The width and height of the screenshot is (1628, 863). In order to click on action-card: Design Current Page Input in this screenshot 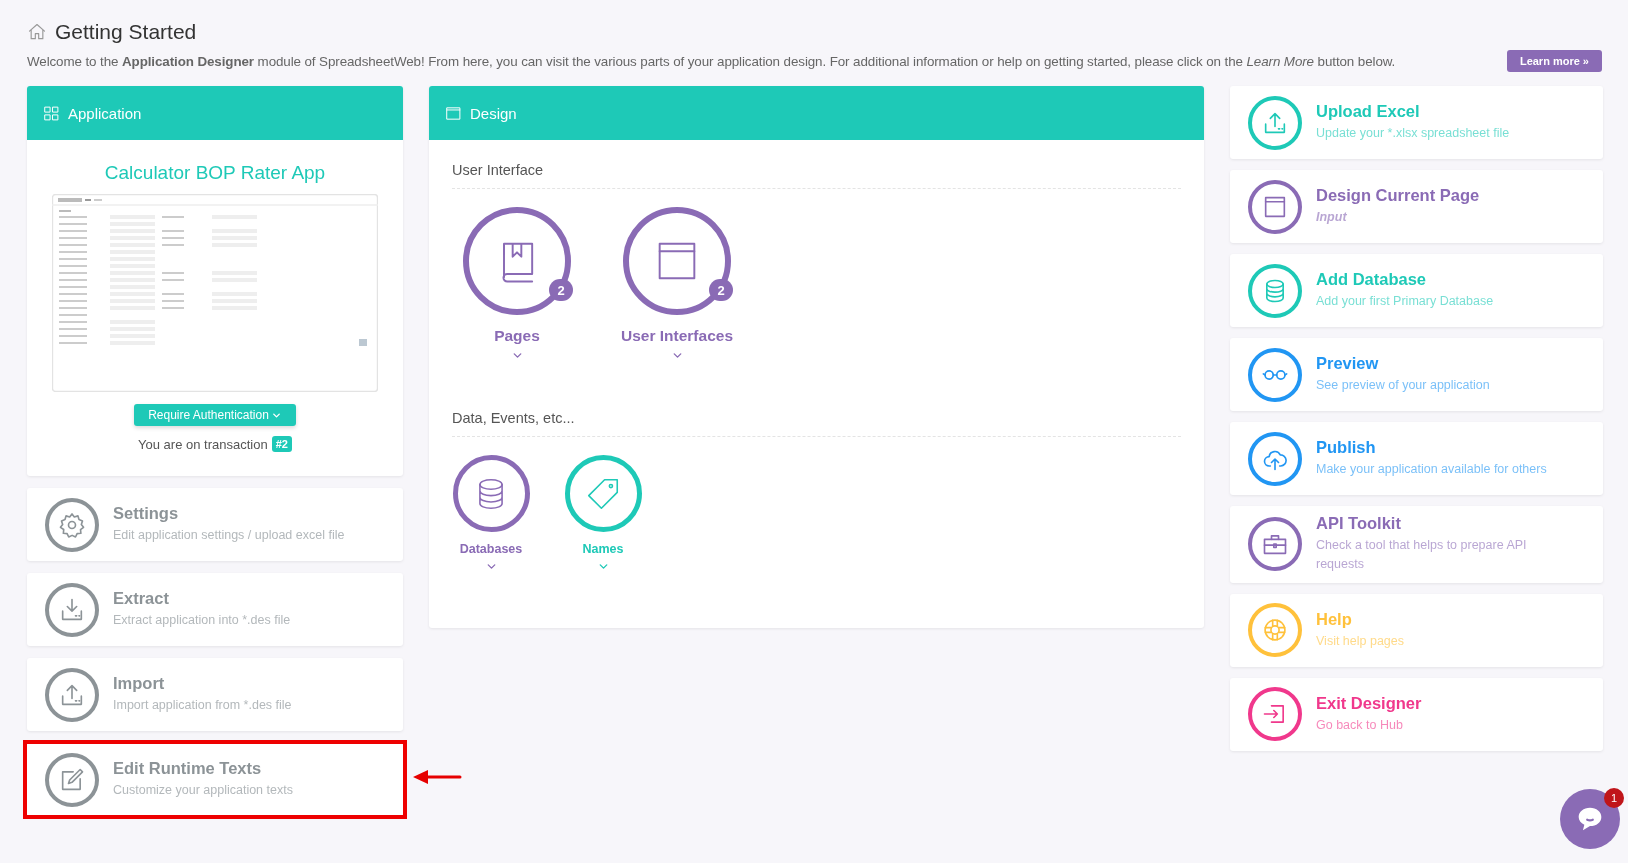, I will do `click(1416, 206)`.